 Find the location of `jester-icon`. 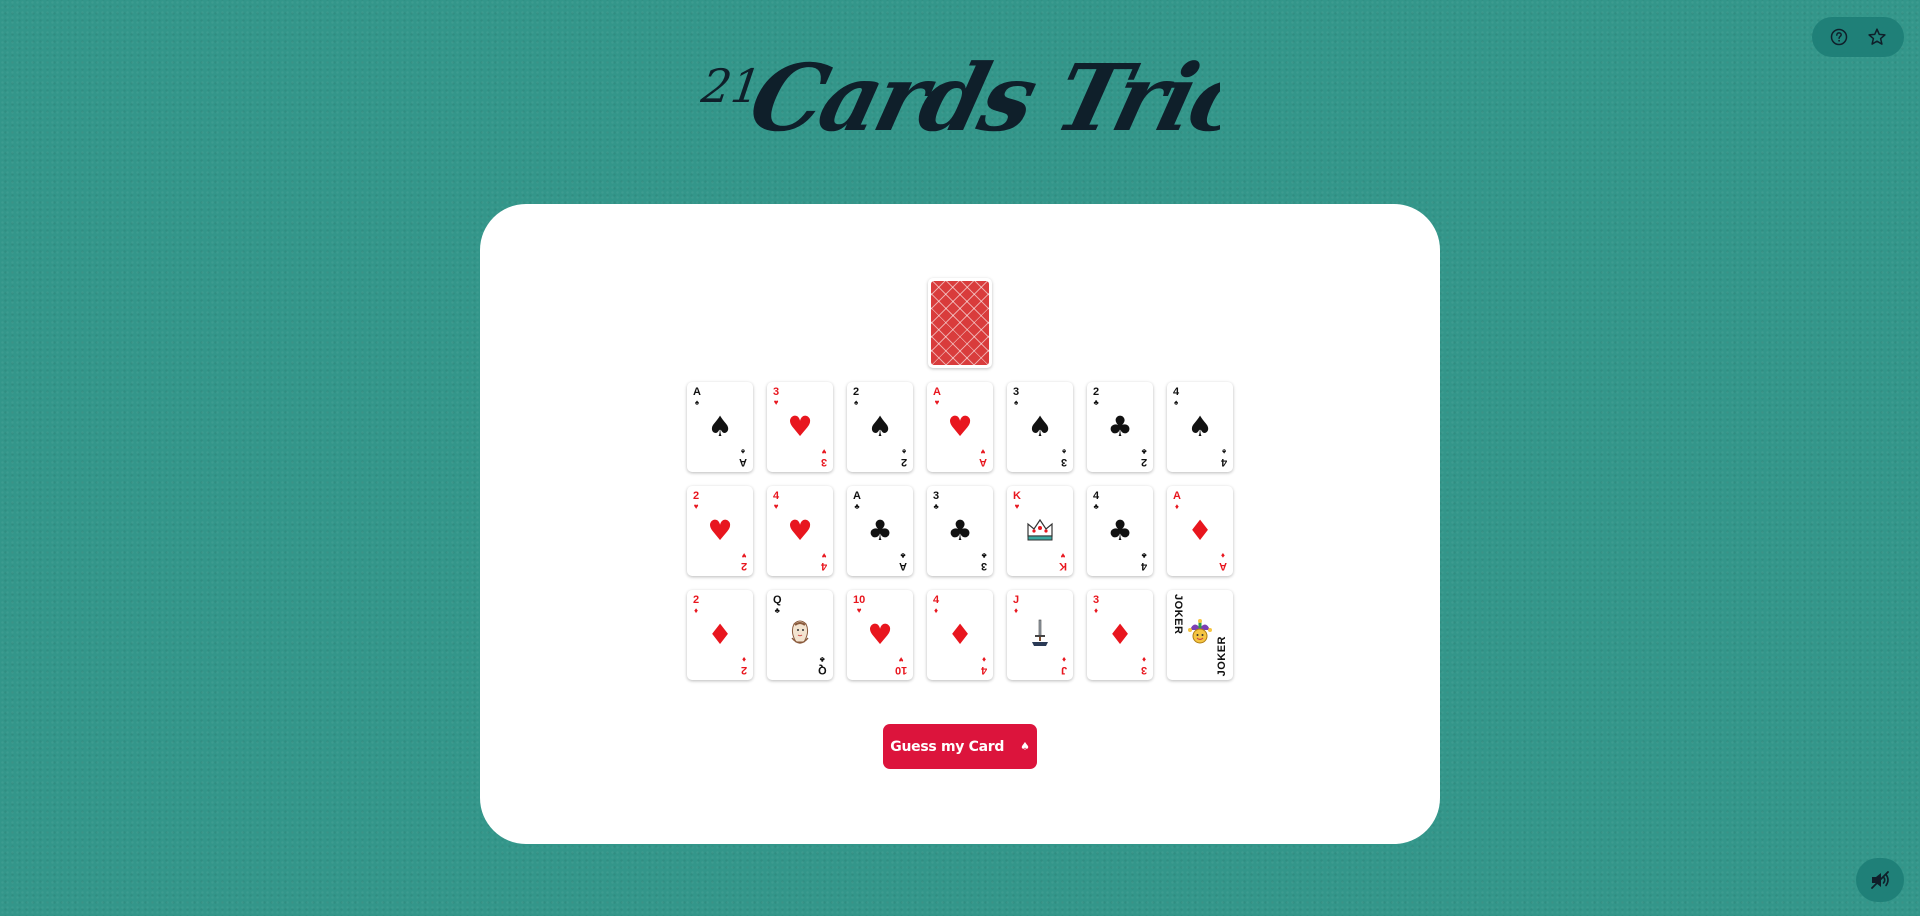

jester-icon is located at coordinates (1200, 635).